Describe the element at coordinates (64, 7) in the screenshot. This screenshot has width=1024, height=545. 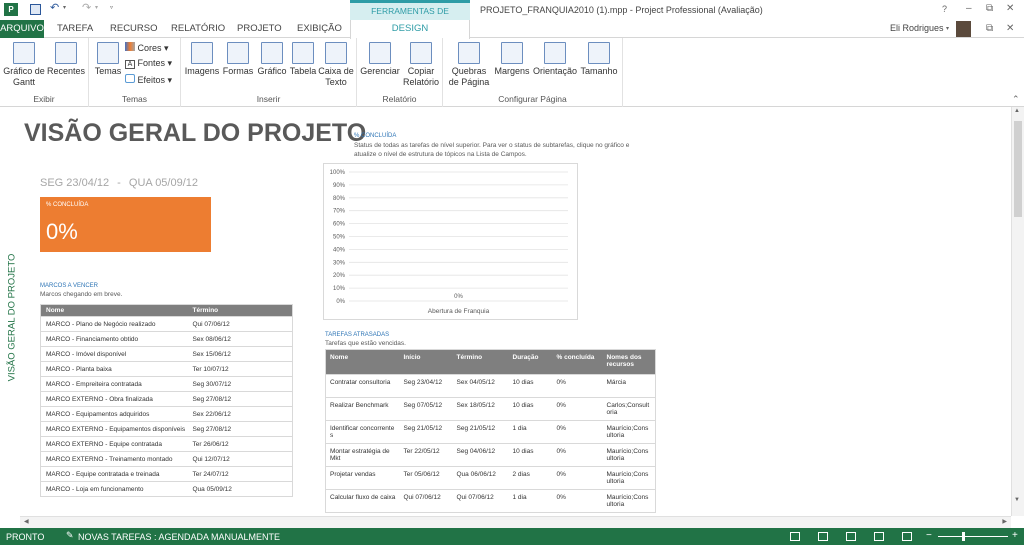
I see `undo-dropdown-icon: ▾` at that location.